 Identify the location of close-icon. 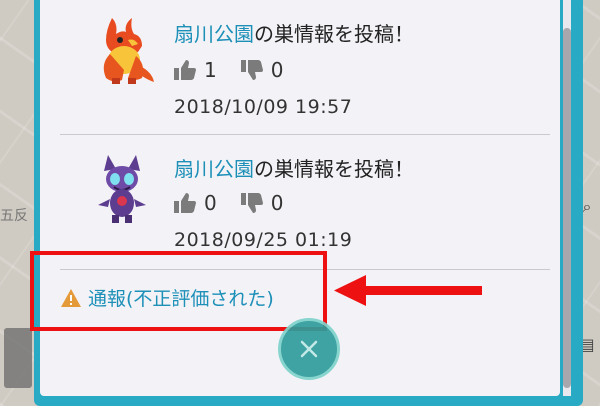
(309, 349).